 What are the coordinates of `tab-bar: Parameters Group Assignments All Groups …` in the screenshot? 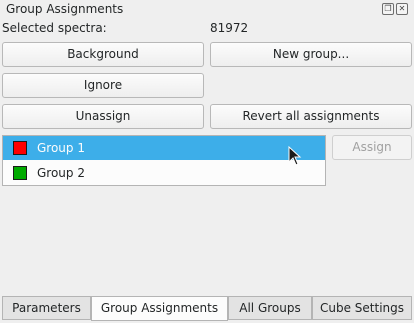 It's located at (207, 308).